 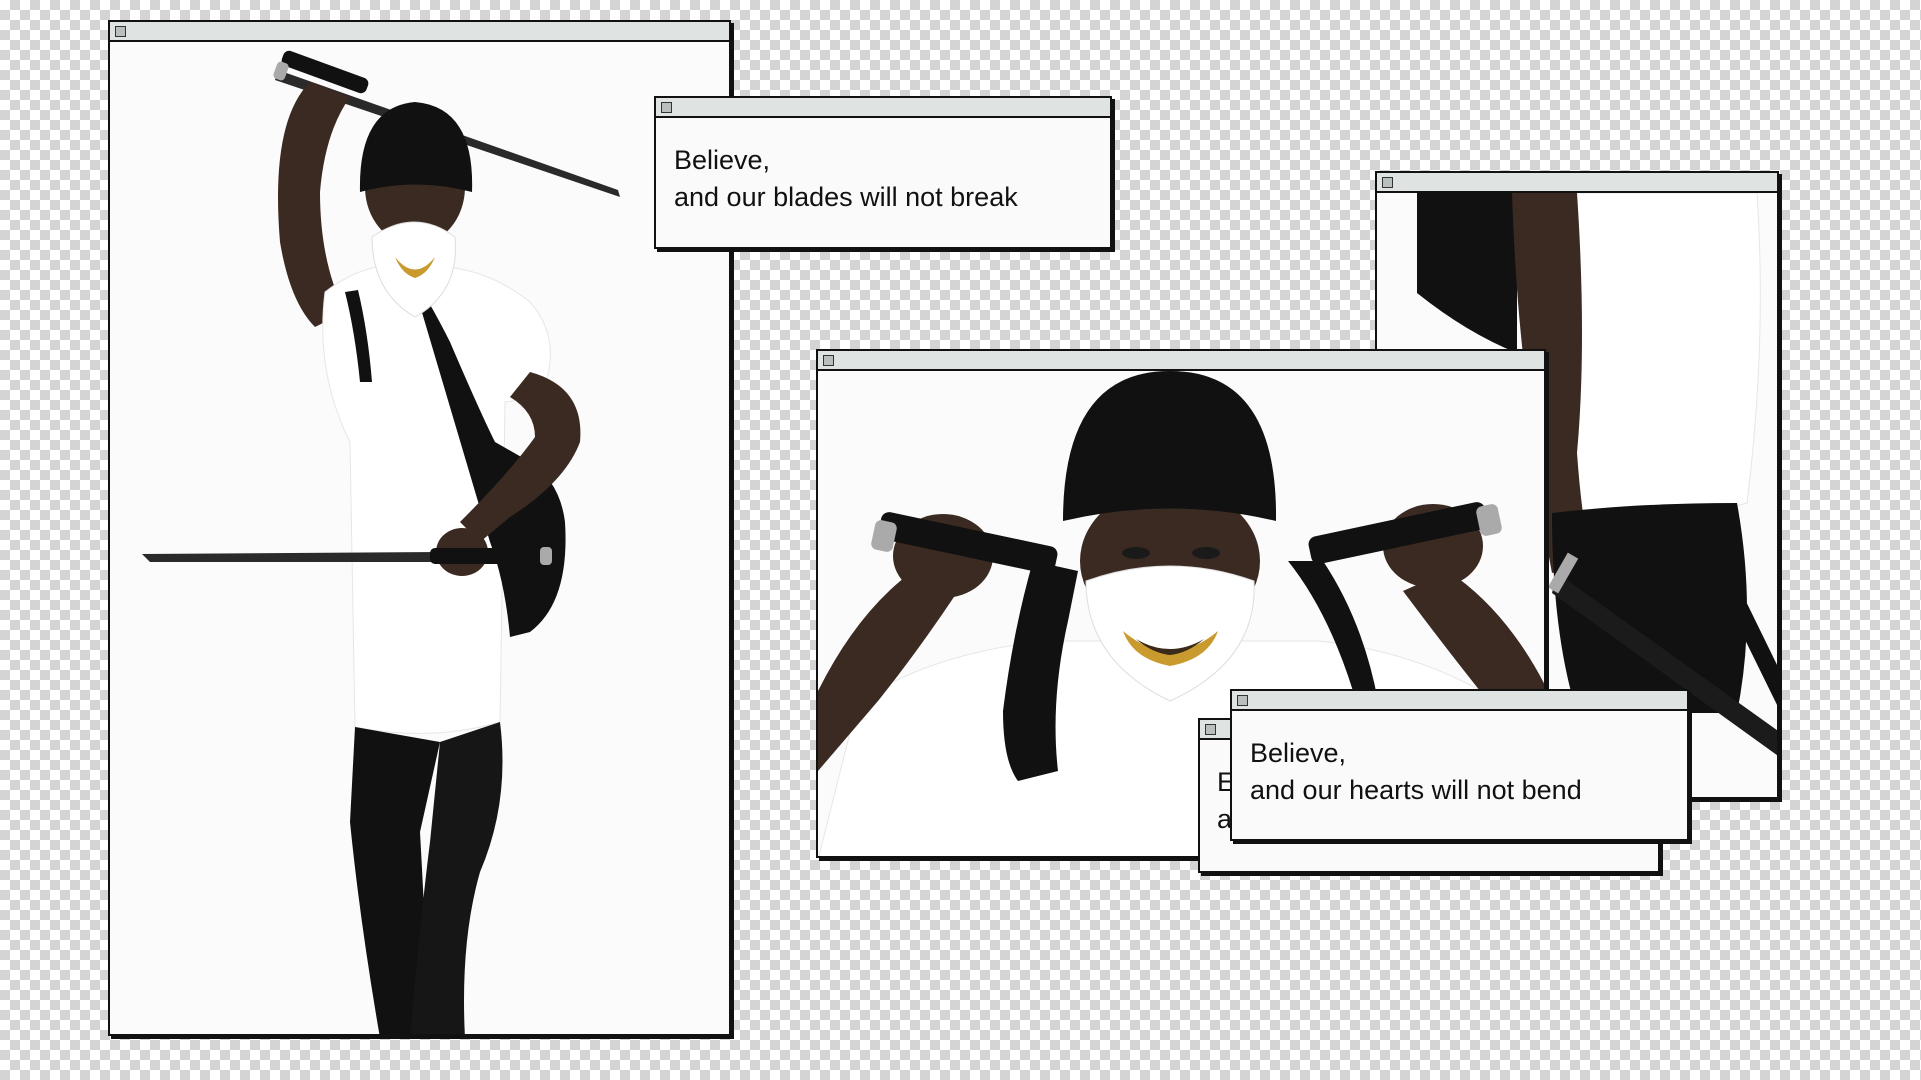 I want to click on dialog-message: Believe, and our blades will not break, so click(x=846, y=179).